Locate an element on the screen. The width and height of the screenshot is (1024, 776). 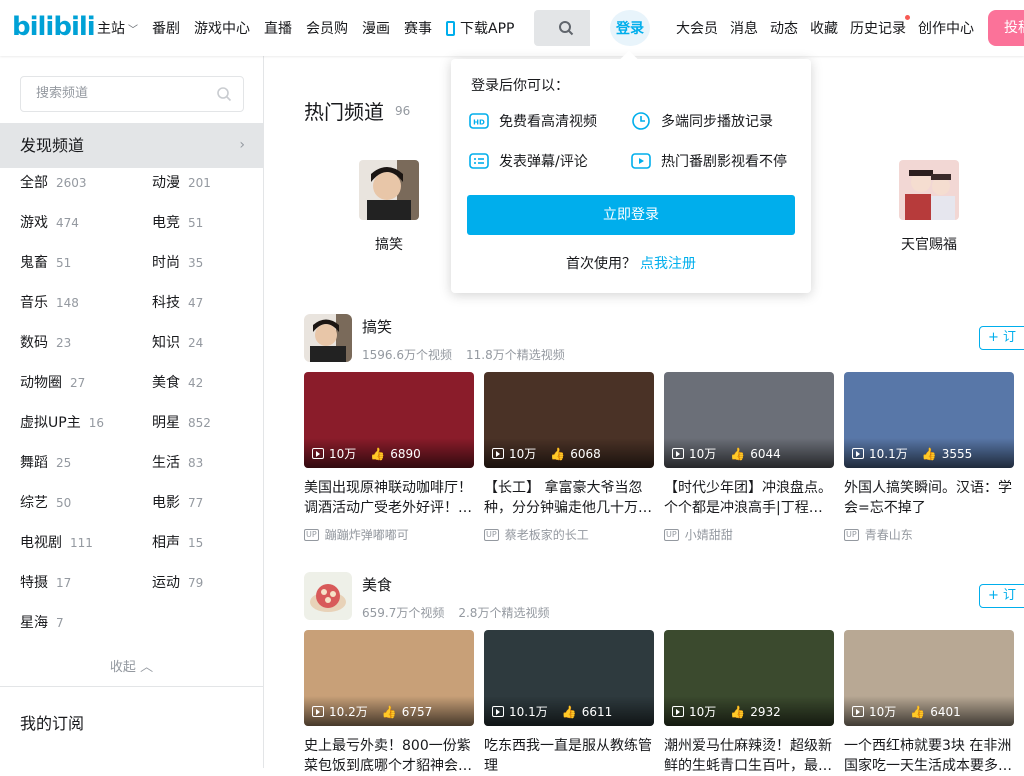
video-title: 吃东西我一直是服从教练管理 is located at coordinates (569, 756).